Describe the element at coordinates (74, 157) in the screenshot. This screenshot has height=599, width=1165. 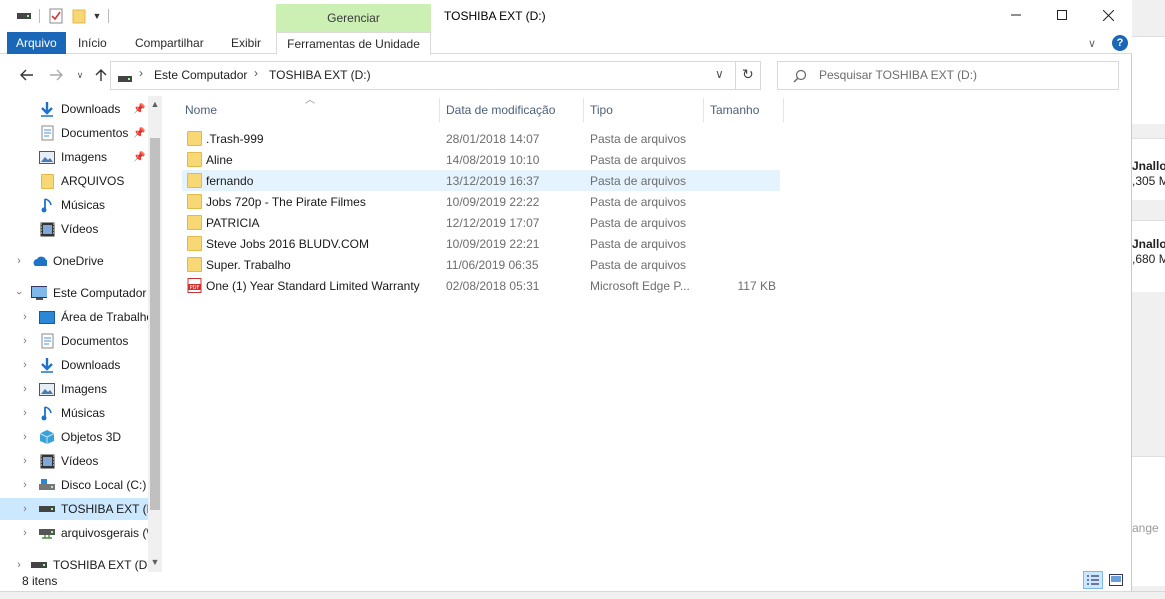
I see `nav-item-imagens: Imagens 📌` at that location.